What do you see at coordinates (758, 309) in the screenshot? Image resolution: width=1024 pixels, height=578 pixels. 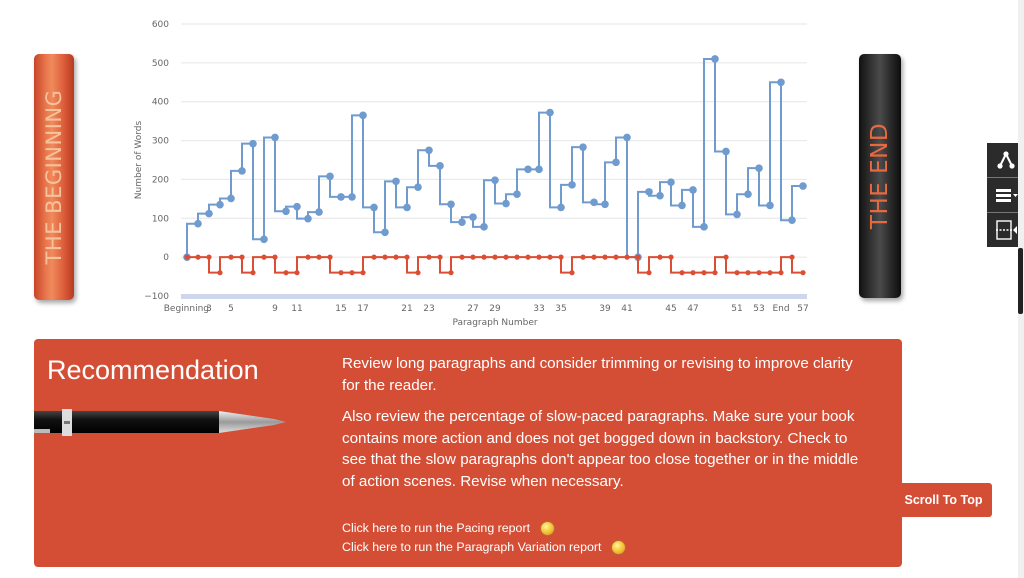 I see `x-tick-label: 53` at bounding box center [758, 309].